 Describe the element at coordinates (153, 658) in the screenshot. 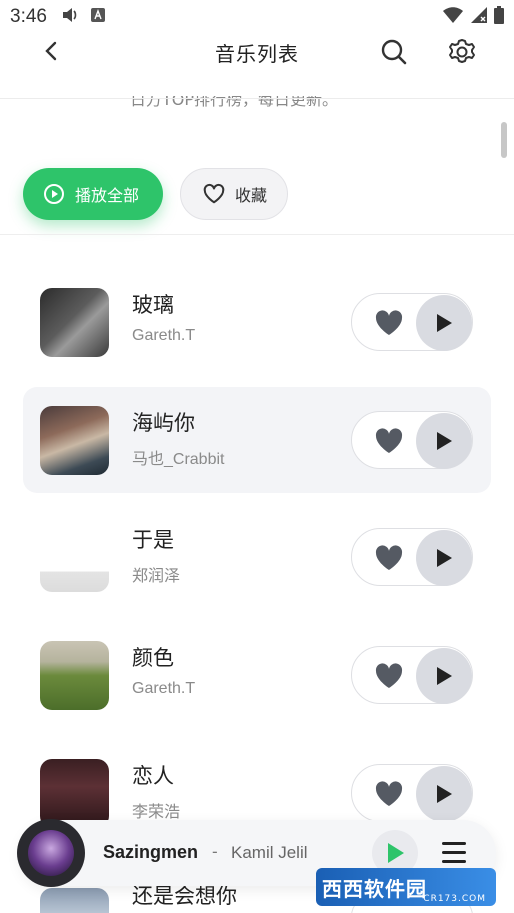

I see `song-title: 颜色` at that location.